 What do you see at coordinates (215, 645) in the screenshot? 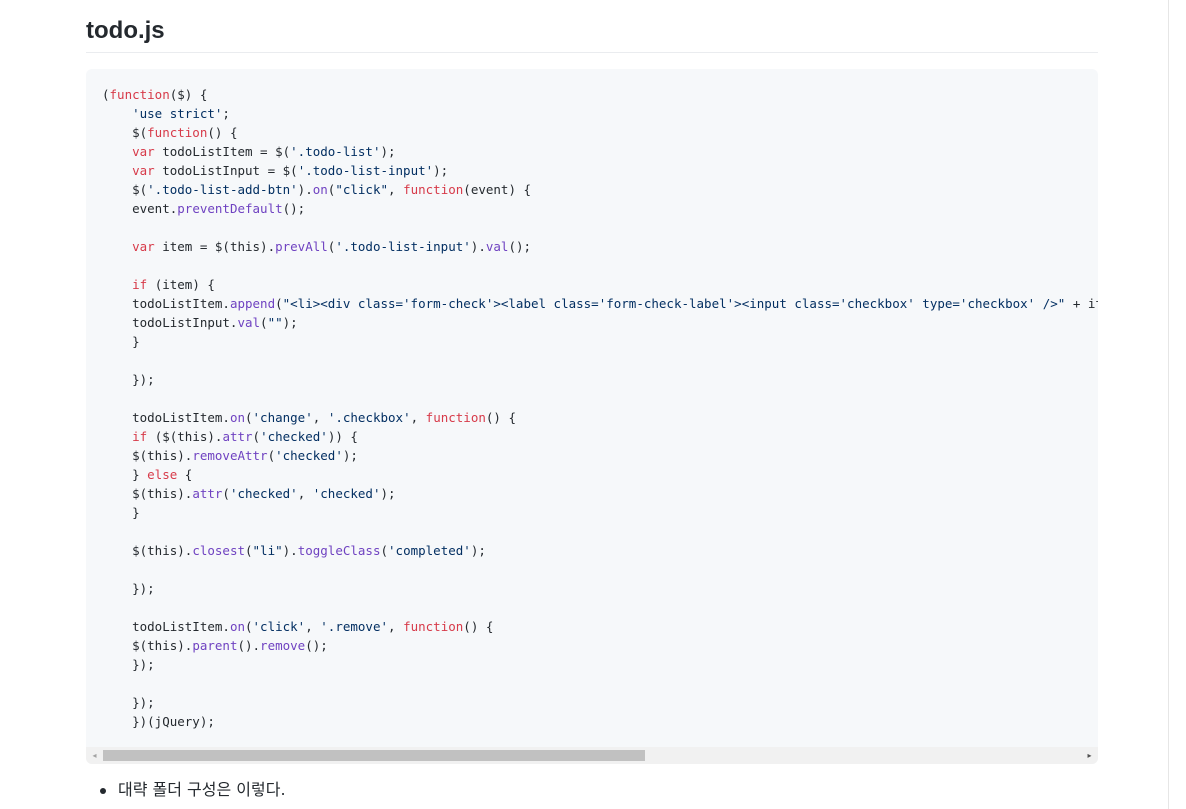
I see `code-token: parent` at bounding box center [215, 645].